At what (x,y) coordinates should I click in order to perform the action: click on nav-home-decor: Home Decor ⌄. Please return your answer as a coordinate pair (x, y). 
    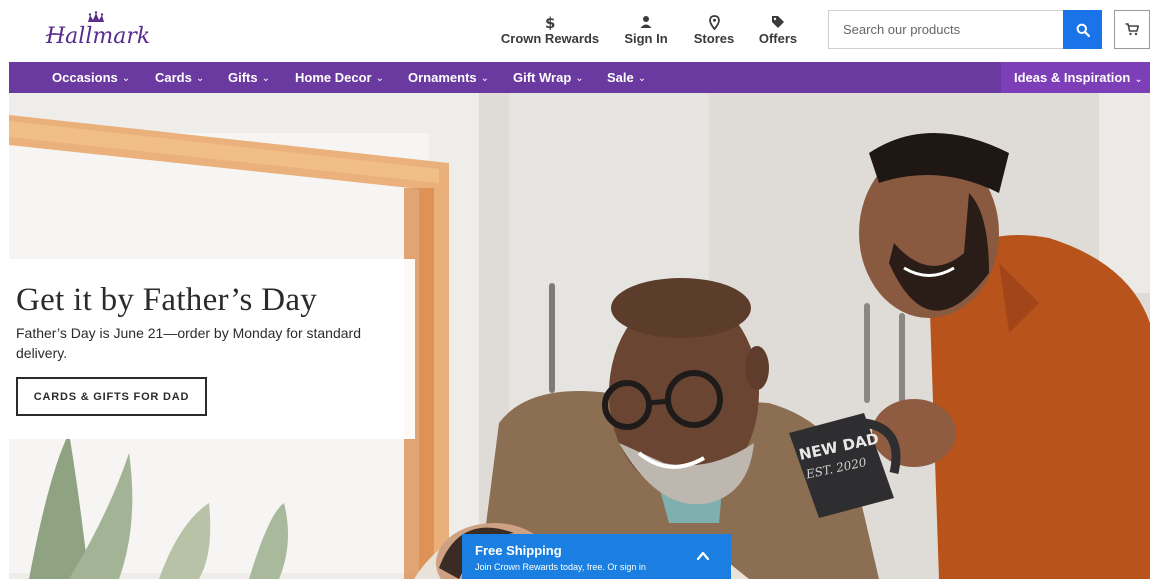
    Looking at the image, I should click on (339, 77).